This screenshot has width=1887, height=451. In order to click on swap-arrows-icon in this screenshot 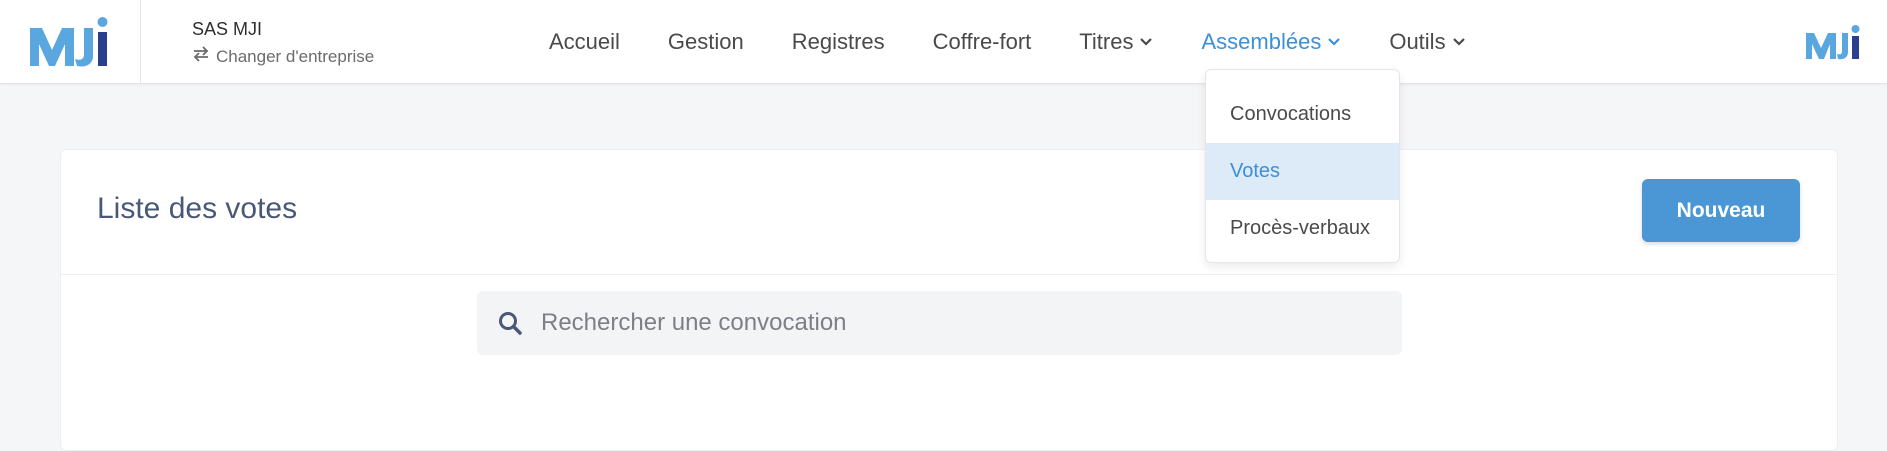, I will do `click(201, 56)`.